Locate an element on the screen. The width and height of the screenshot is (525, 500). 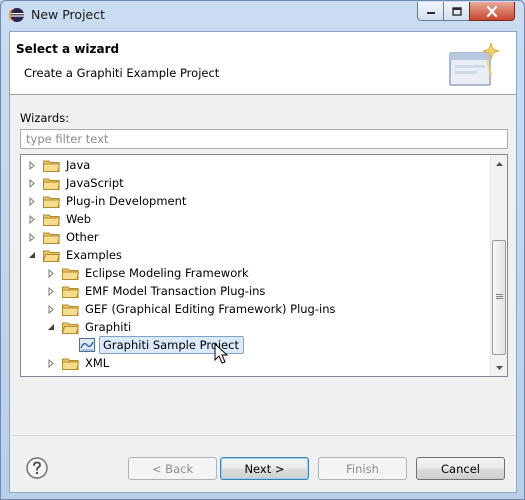
tree-item-label: JavaScript is located at coordinates (95, 183).